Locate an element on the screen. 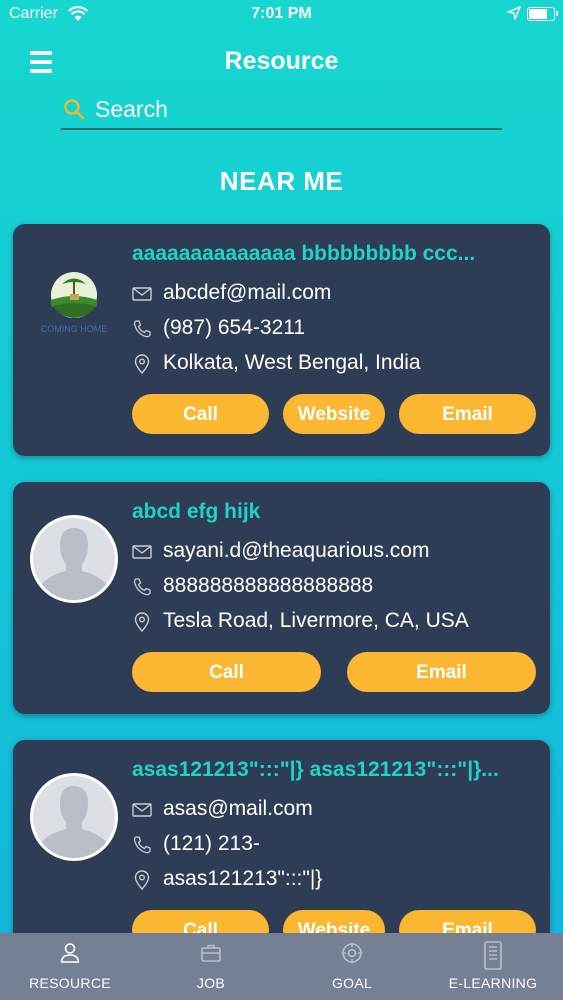 Image resolution: width=563 pixels, height=1000 pixels. tab-goal: GOAL is located at coordinates (352, 966).